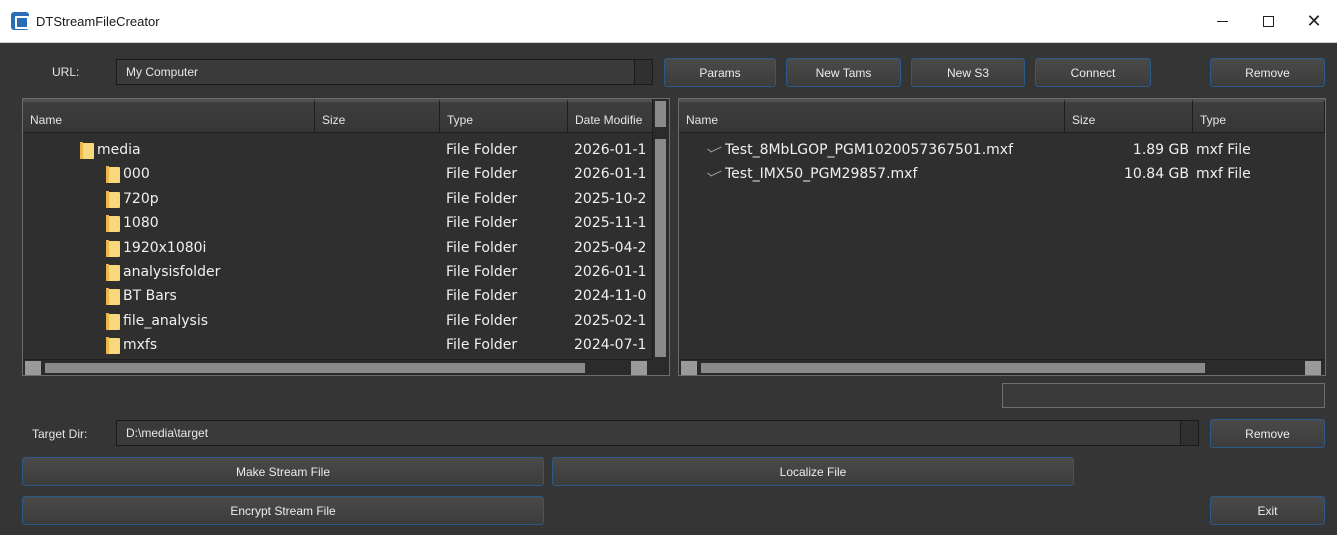 The width and height of the screenshot is (1337, 535). I want to click on left-vertical-scrollbar-top-thumb, so click(660, 114).